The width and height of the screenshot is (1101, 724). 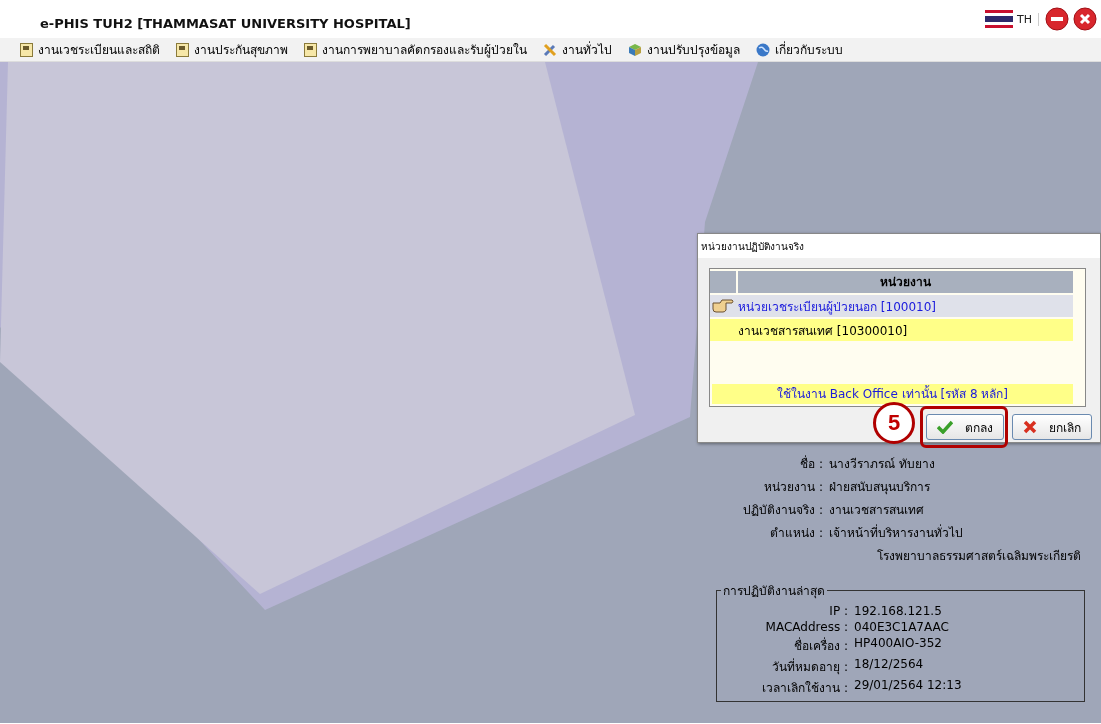 What do you see at coordinates (880, 487) in the screenshot?
I see `field-value: ฝ่ายสนับสนุนบริการ` at bounding box center [880, 487].